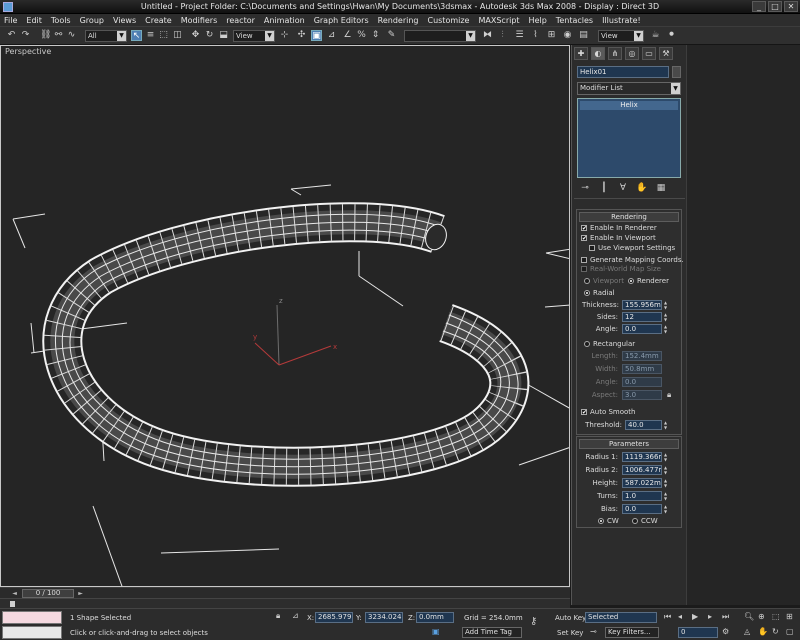 This screenshot has width=800, height=640. What do you see at coordinates (316, 35) in the screenshot?
I see `keyboard-shortcut-override-icon: ▣` at bounding box center [316, 35].